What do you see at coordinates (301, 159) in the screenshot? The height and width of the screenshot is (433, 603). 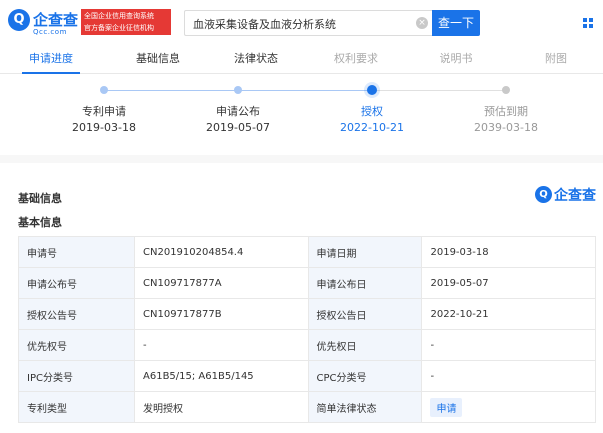 I see `section-divider` at bounding box center [301, 159].